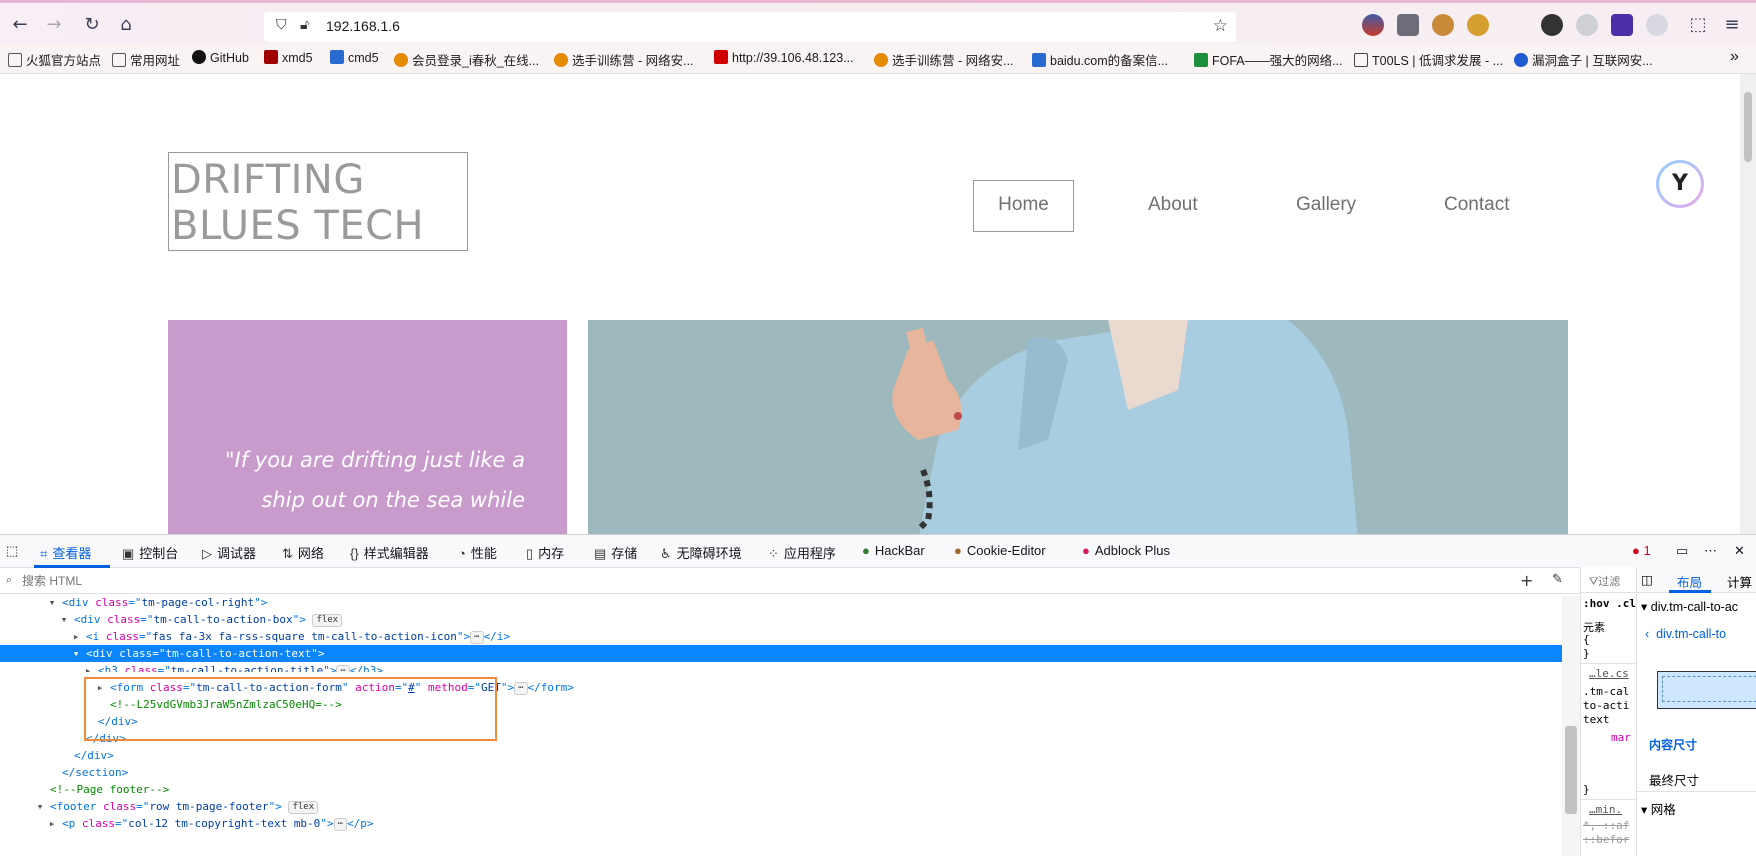  Describe the element at coordinates (781, 653) in the screenshot. I see `markup-line-selected: ▾ <div class="tm-call-to-action-text">` at that location.